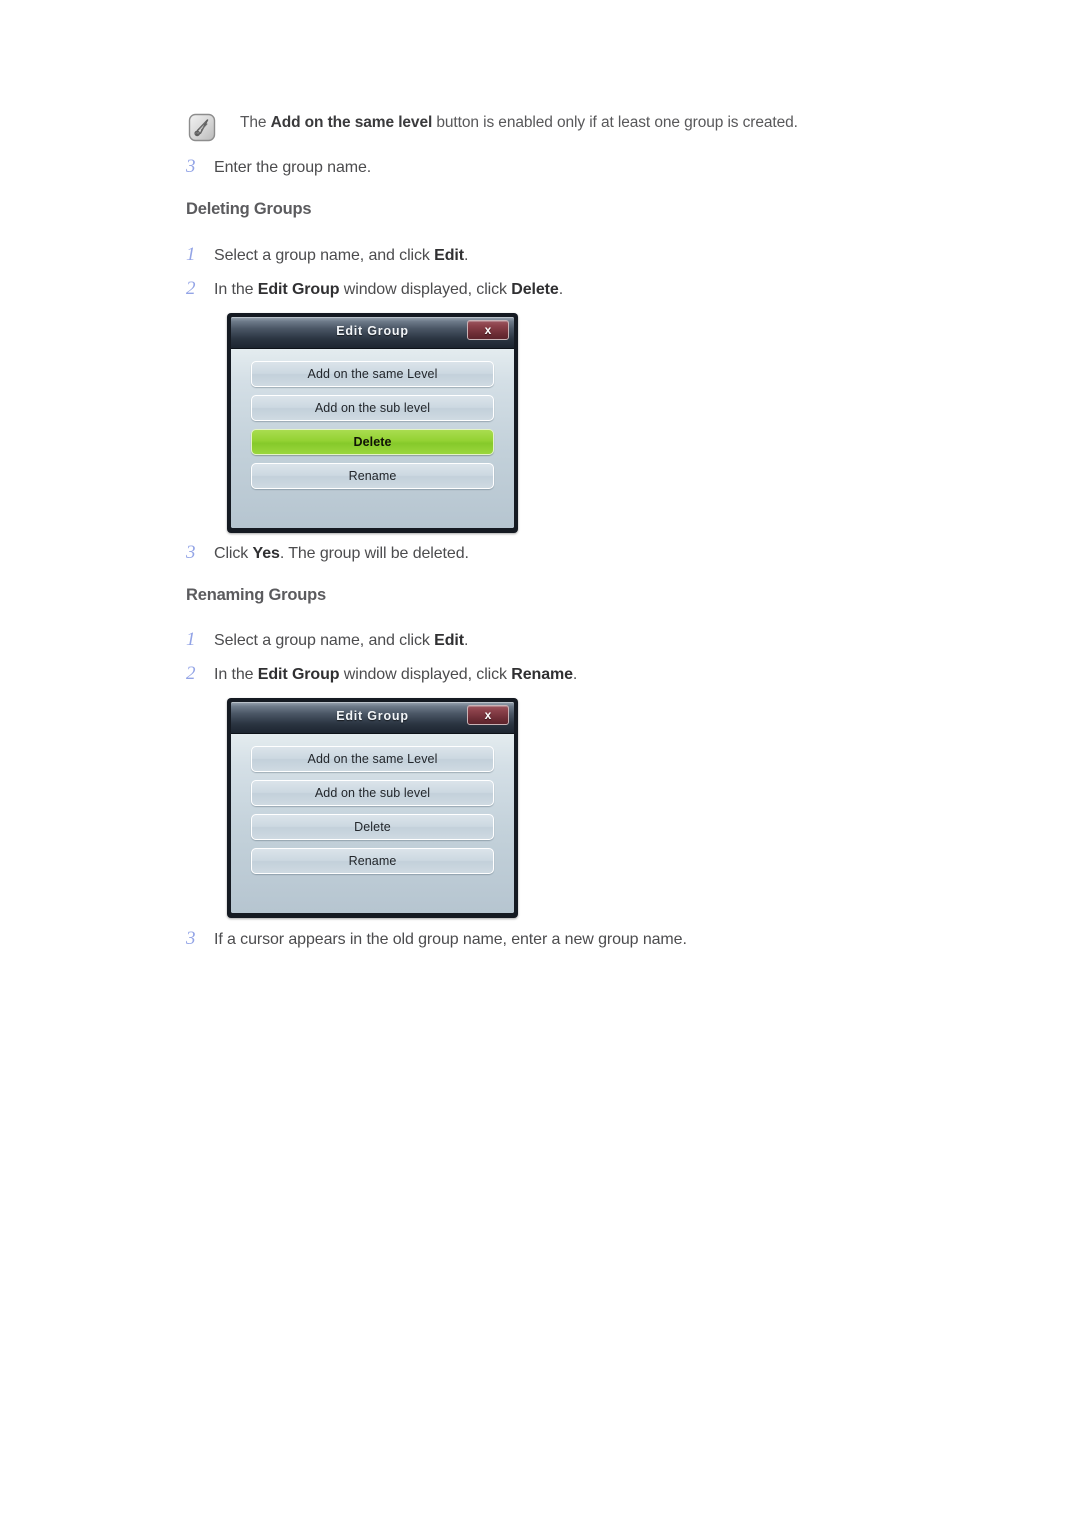 This screenshot has width=1080, height=1527. I want to click on step-renaming-1: 1 Select a group name, and click Edit., so click(327, 640).